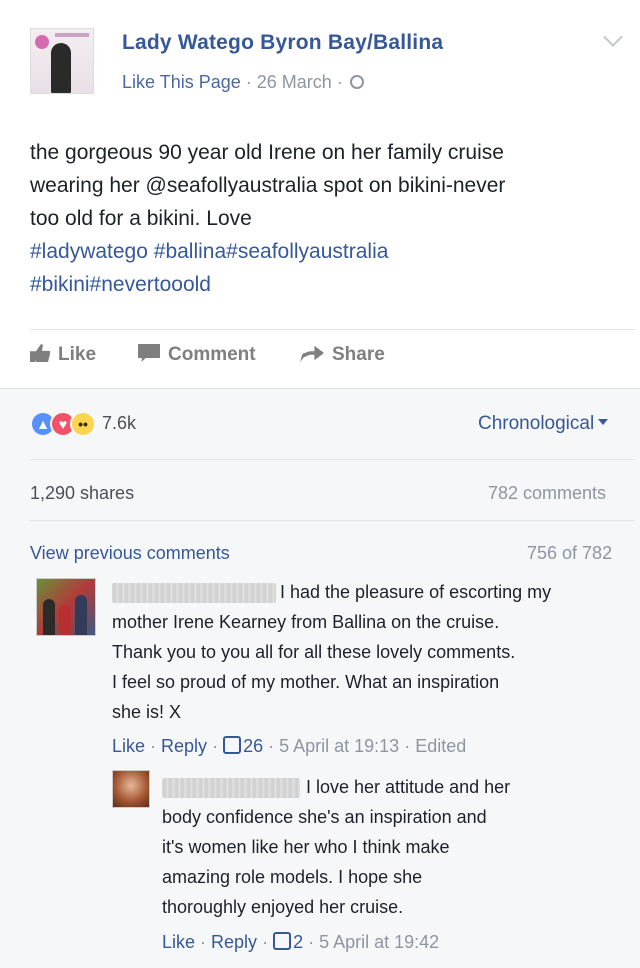  Describe the element at coordinates (332, 459) in the screenshot. I see `stats-divider` at that location.